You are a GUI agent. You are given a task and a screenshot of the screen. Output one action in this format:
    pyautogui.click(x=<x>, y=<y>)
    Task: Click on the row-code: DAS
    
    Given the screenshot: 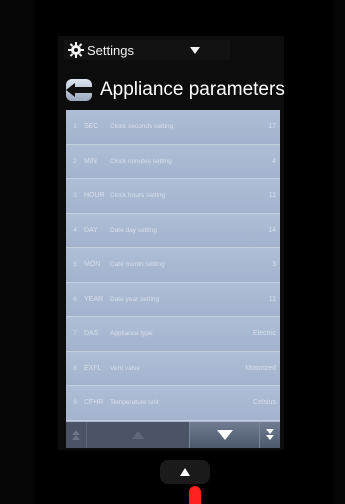 What is the action you would take?
    pyautogui.click(x=91, y=334)
    